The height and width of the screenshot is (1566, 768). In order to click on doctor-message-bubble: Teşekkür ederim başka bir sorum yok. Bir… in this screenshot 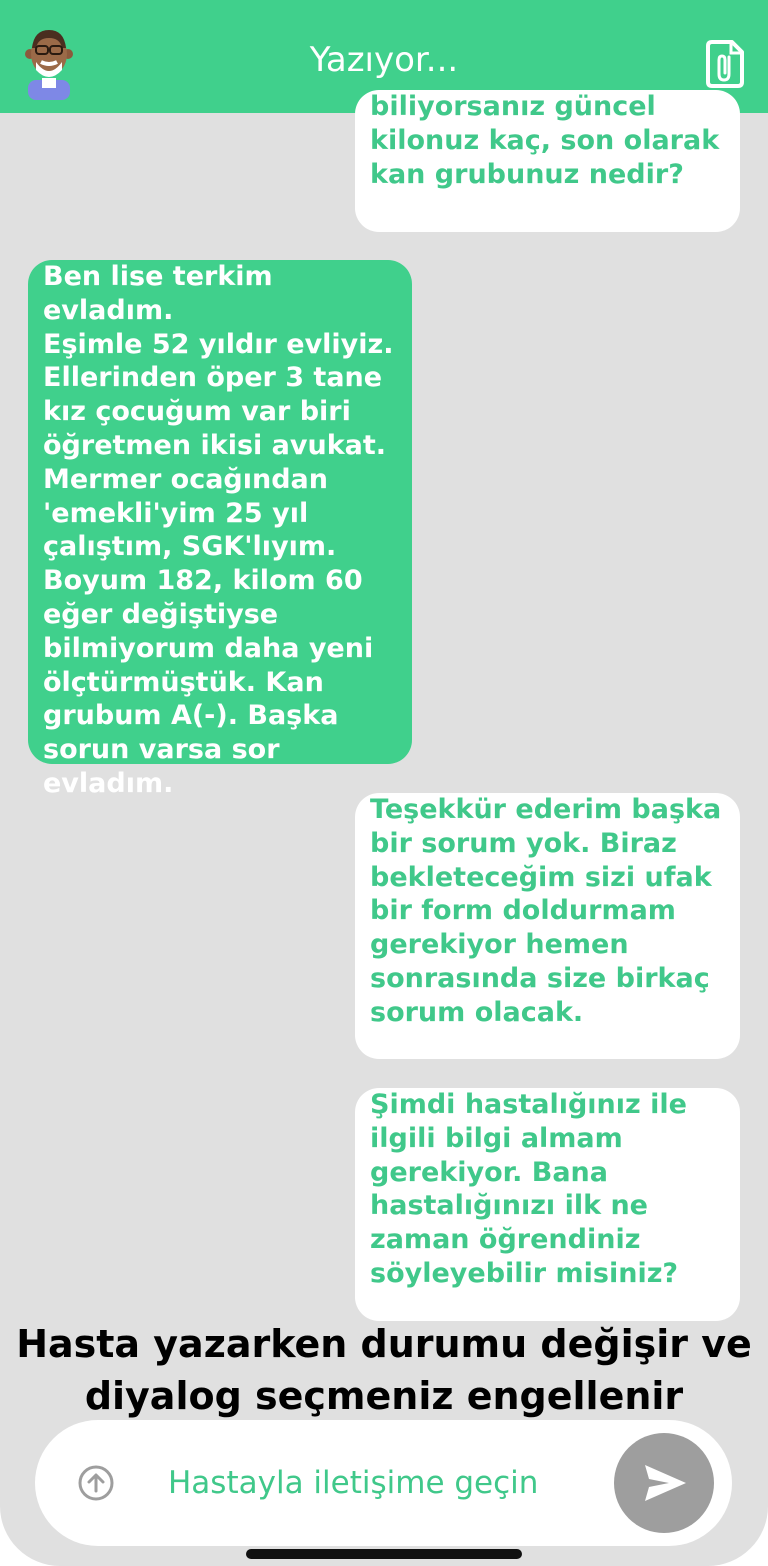, I will do `click(547, 926)`.